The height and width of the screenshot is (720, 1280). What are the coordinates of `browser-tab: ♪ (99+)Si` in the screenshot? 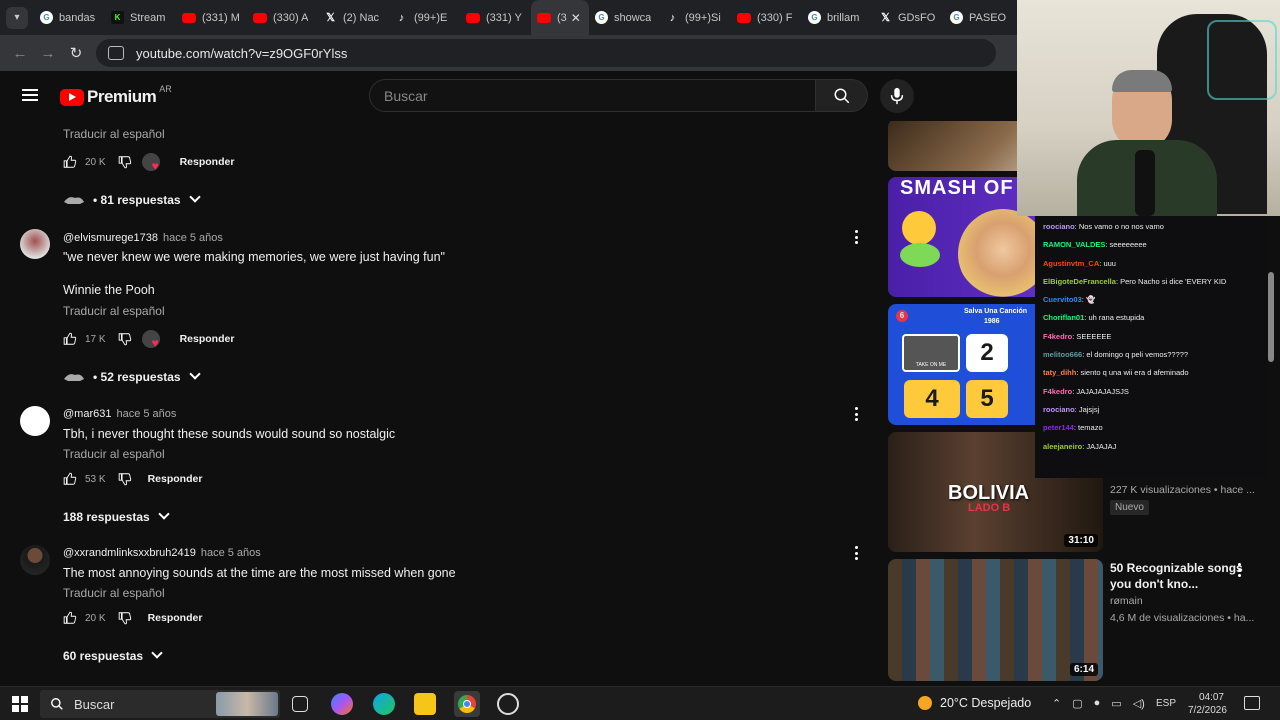 It's located at (695, 17).